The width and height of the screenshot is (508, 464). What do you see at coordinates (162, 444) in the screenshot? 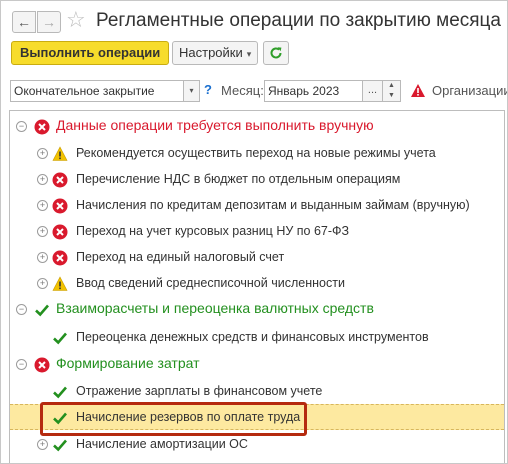
I see `tree-item-label: Начисление амортизации ОС` at bounding box center [162, 444].